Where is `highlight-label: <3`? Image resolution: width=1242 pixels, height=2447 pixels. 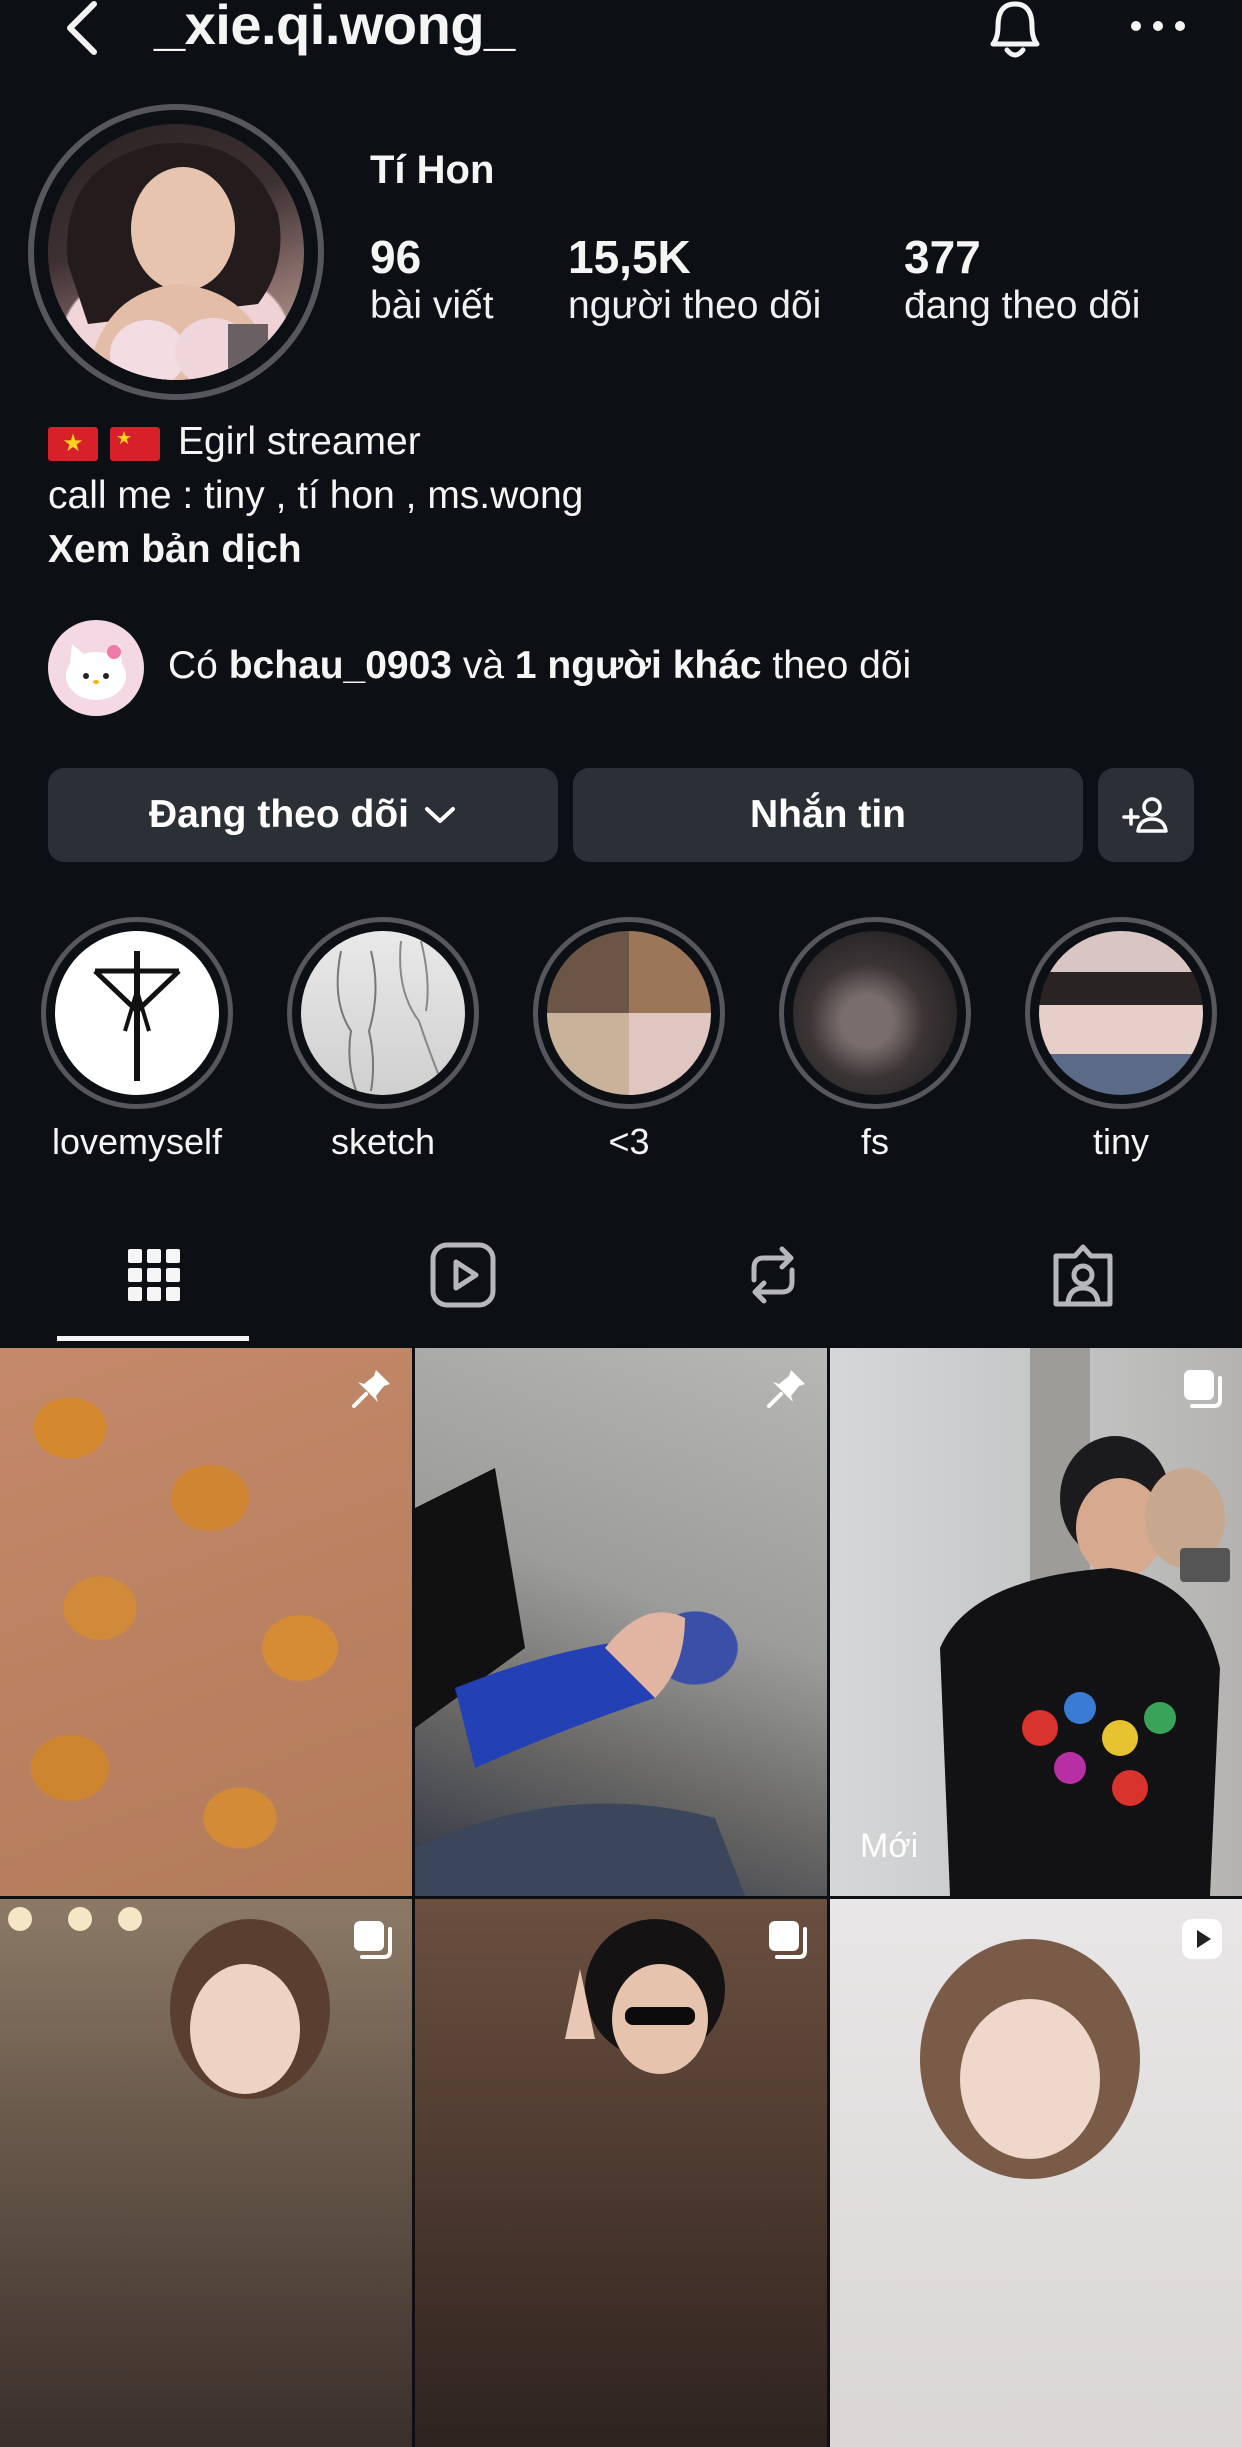 highlight-label: <3 is located at coordinates (629, 1141).